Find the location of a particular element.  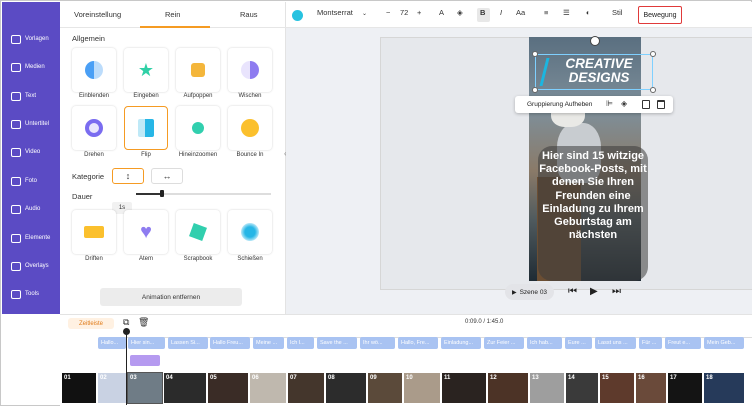

scene-clip: 09 is located at coordinates (385, 388).